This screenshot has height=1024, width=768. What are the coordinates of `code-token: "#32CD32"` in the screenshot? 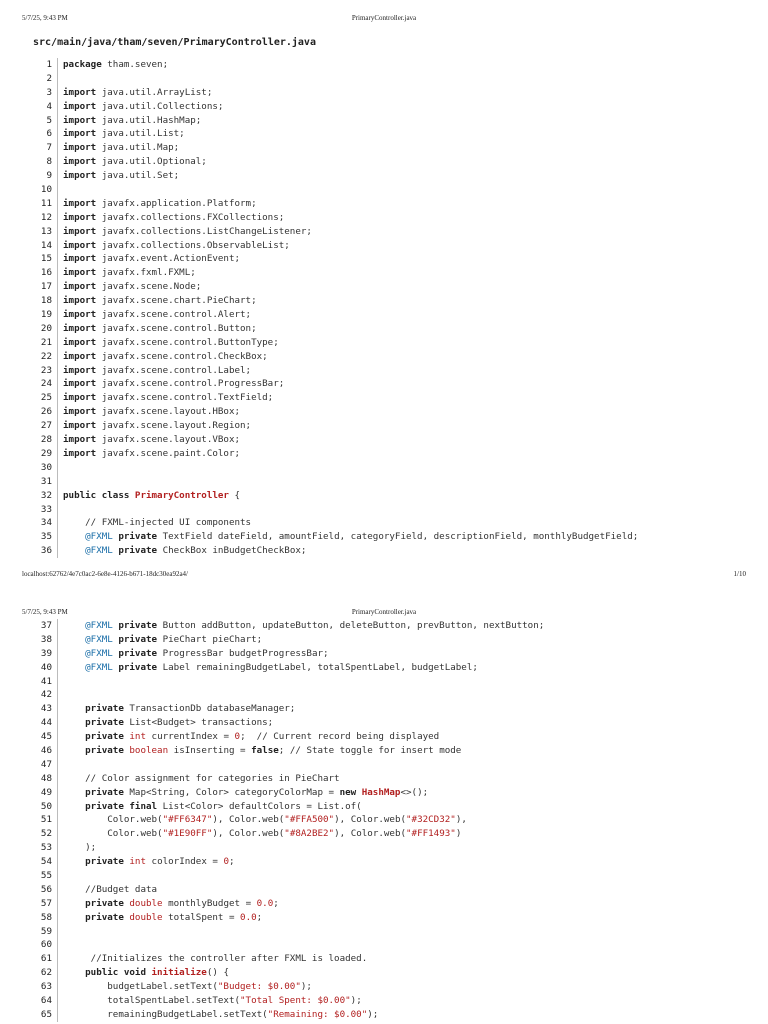 It's located at (431, 820).